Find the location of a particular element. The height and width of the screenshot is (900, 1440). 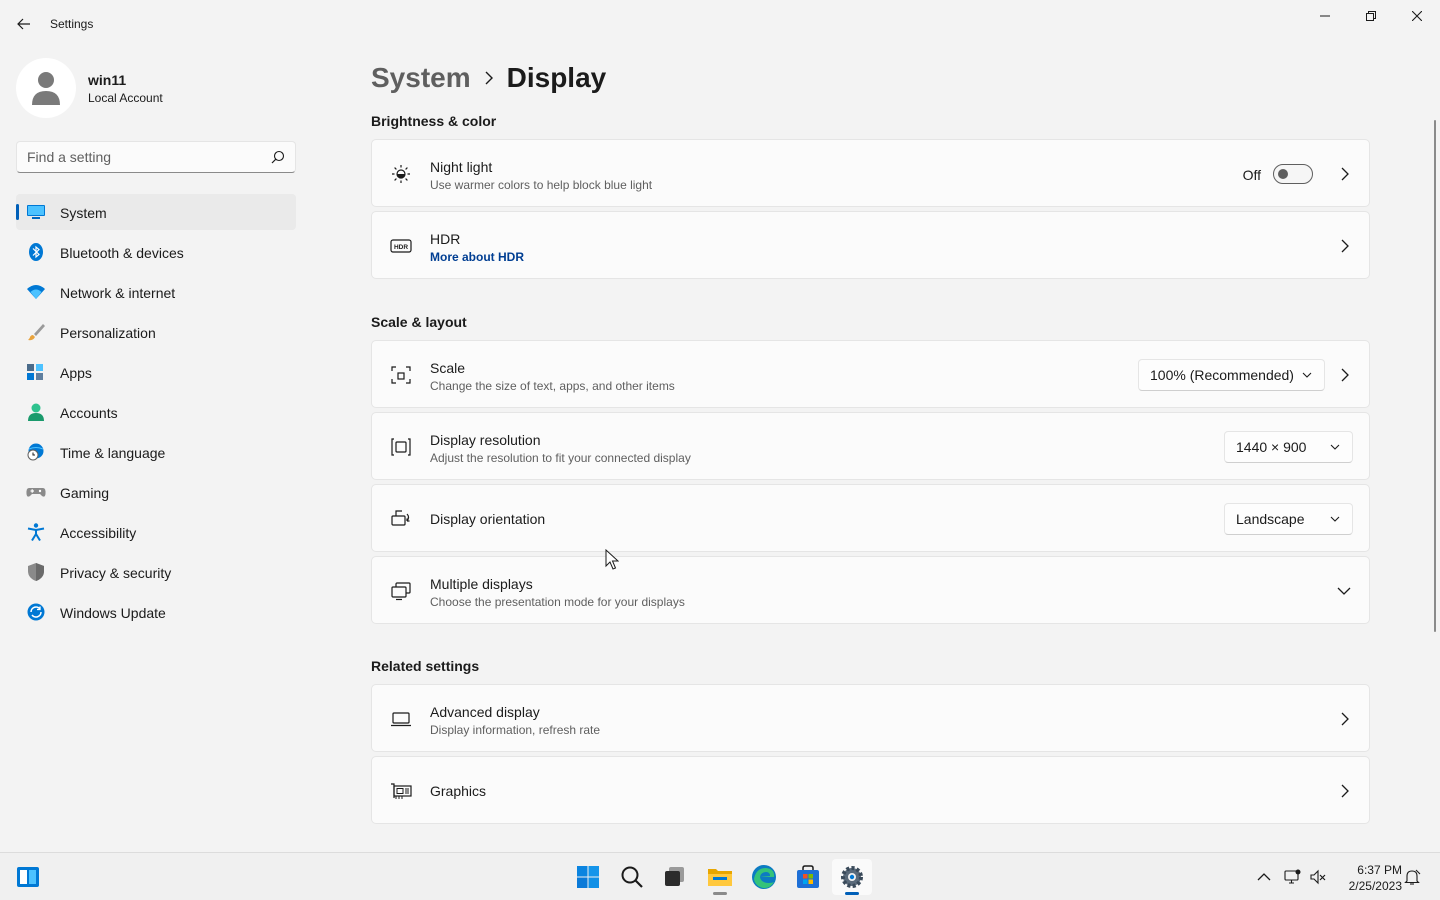

start-button is located at coordinates (588, 877).